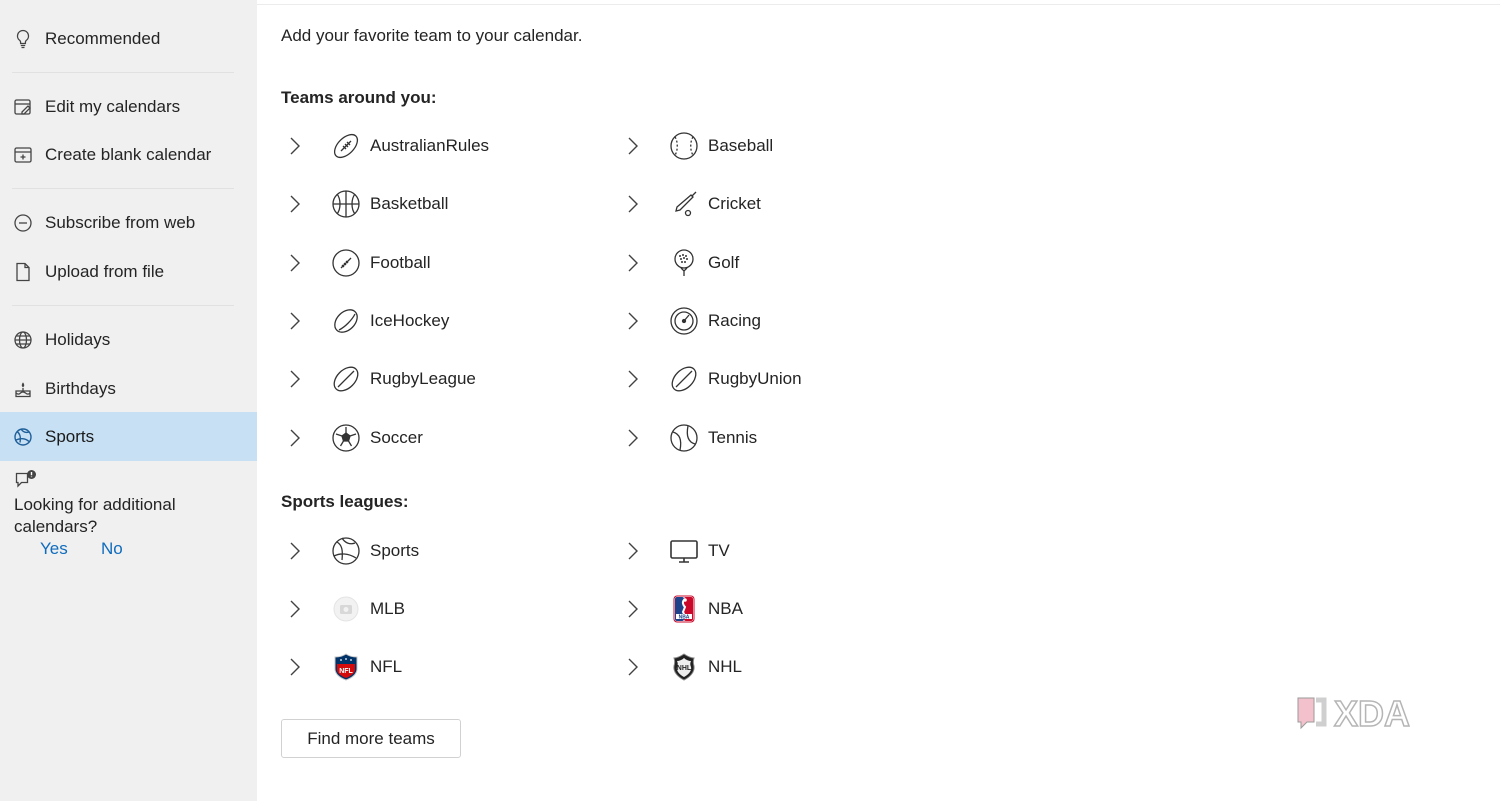 The width and height of the screenshot is (1500, 801). What do you see at coordinates (78, 339) in the screenshot?
I see `nav-label: Holidays` at bounding box center [78, 339].